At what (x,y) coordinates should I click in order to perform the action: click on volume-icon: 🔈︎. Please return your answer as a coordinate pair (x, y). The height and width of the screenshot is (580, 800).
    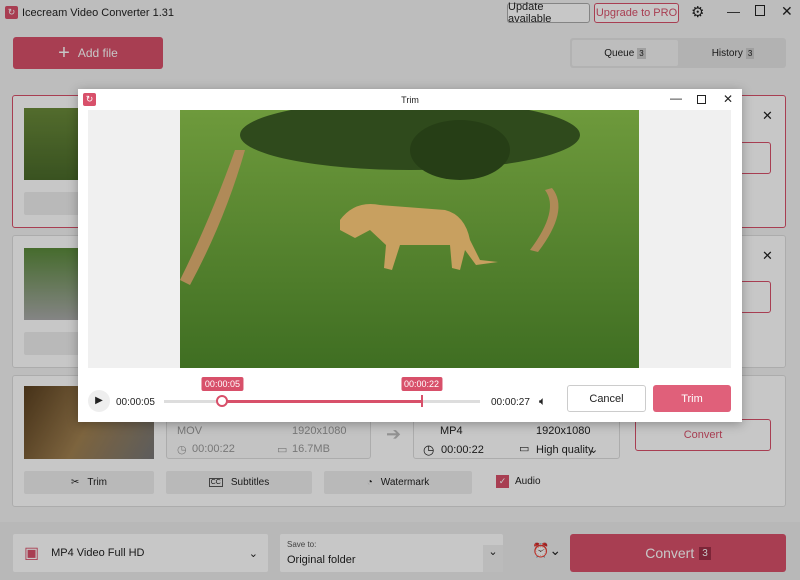
    Looking at the image, I should click on (542, 401).